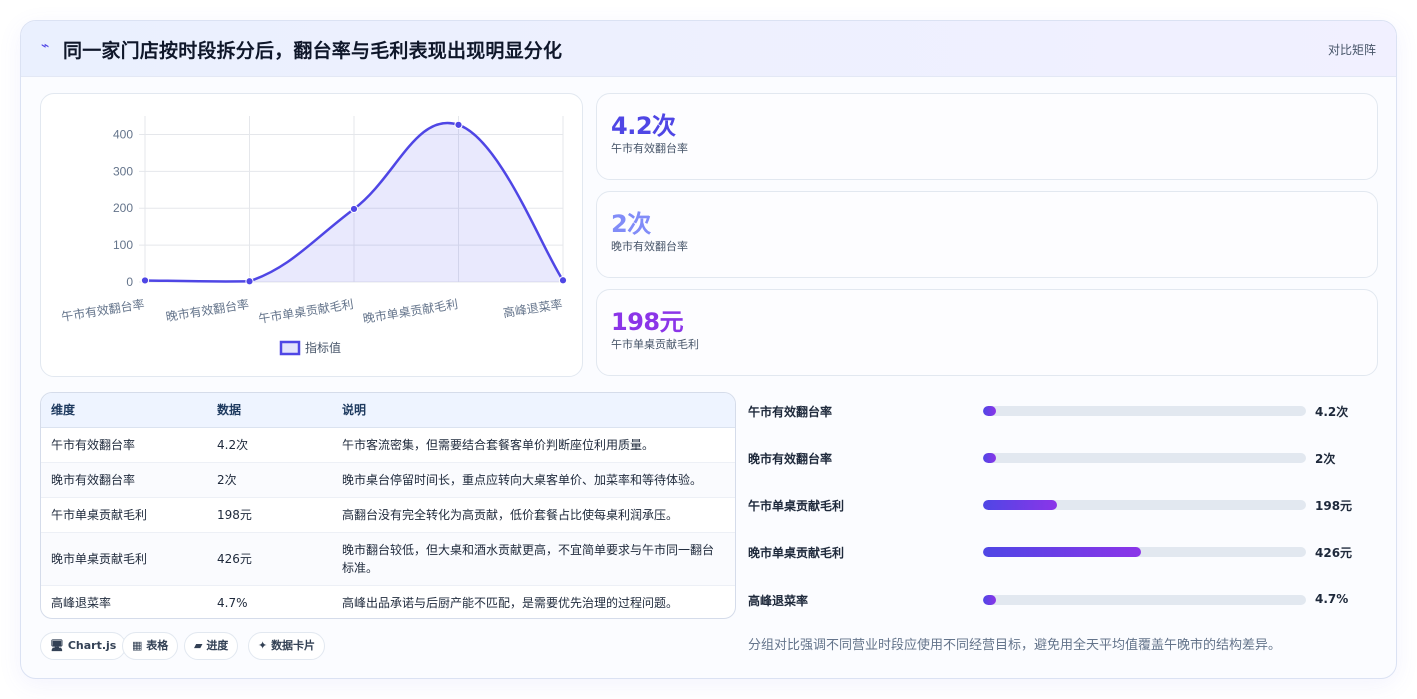  Describe the element at coordinates (790, 459) in the screenshot. I see `progress-label: 晚市有效翻台率` at that location.